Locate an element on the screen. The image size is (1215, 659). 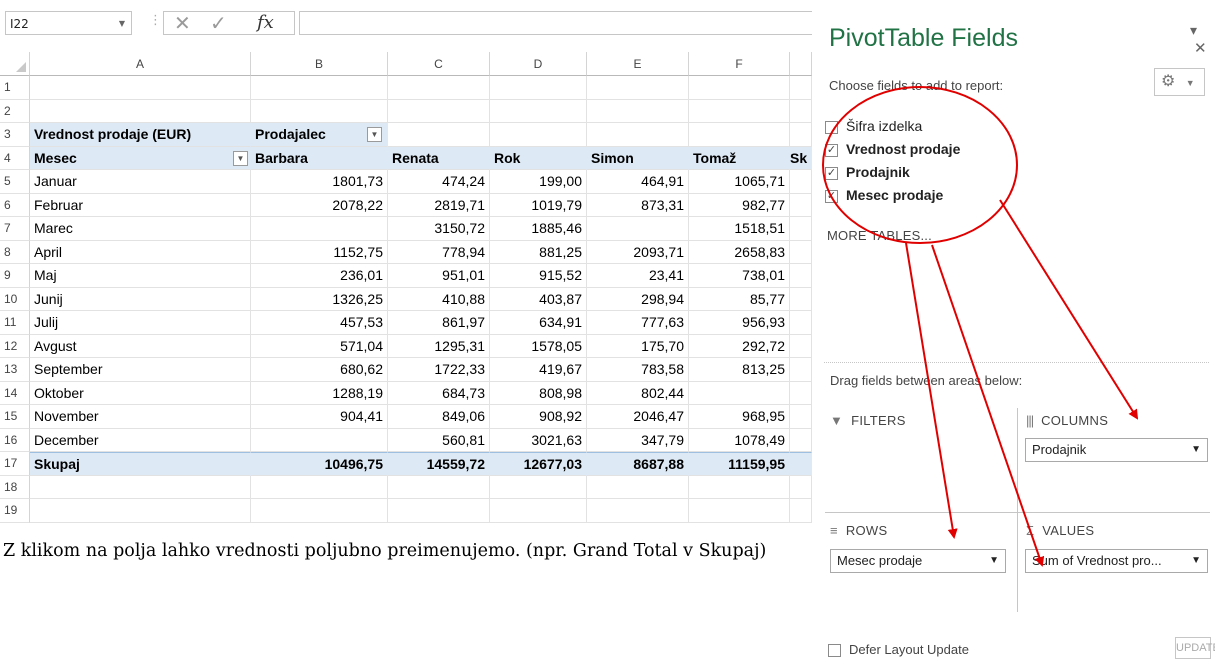
cell-value: 2046,47 is located at coordinates (638, 417).